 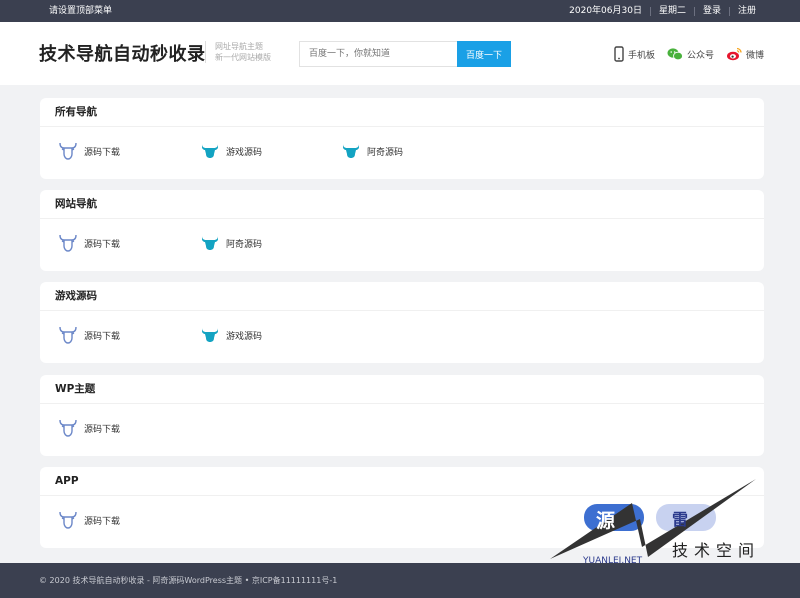 What do you see at coordinates (243, 57) in the screenshot?
I see `tagline-line-2: 新一代网站模版` at bounding box center [243, 57].